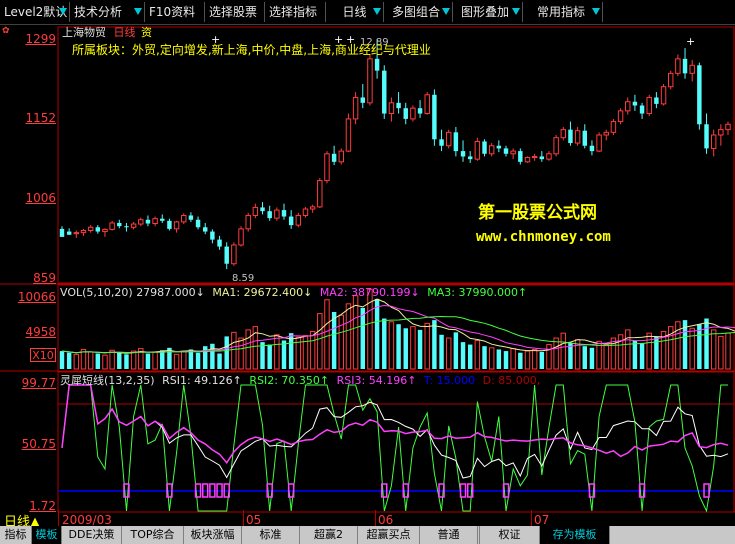  What do you see at coordinates (16, 535) in the screenshot?
I see `tab-indicator: 指标` at bounding box center [16, 535].